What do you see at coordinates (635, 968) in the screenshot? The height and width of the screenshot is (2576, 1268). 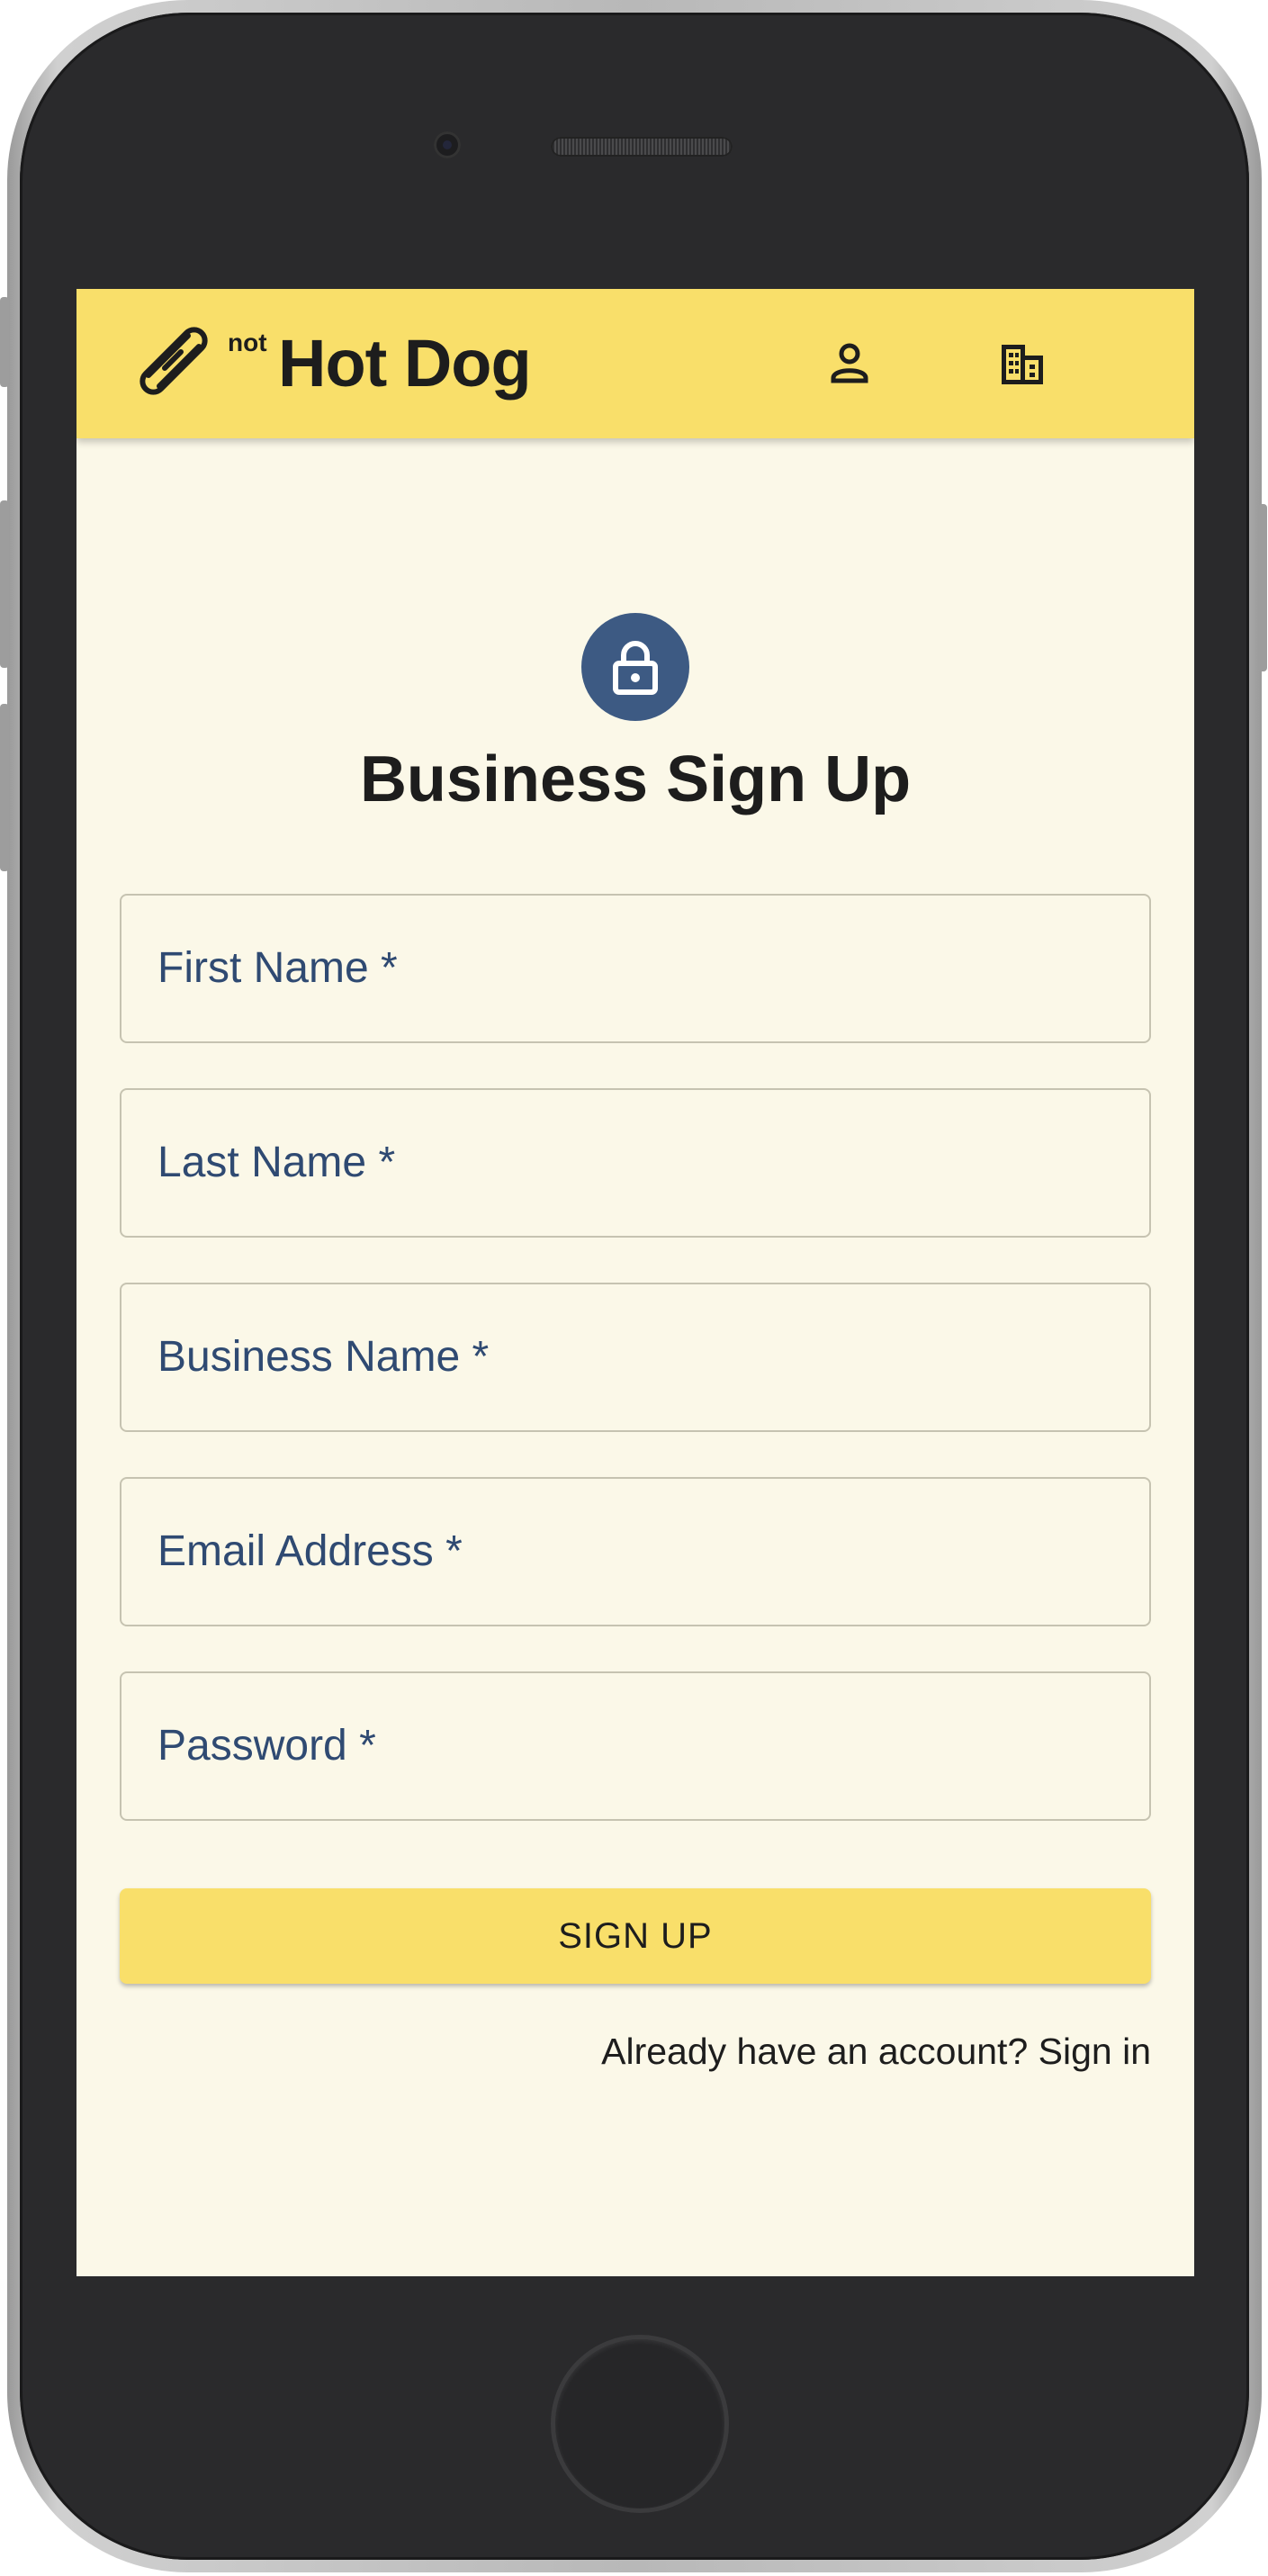 I see `first-name-field: First Name *` at bounding box center [635, 968].